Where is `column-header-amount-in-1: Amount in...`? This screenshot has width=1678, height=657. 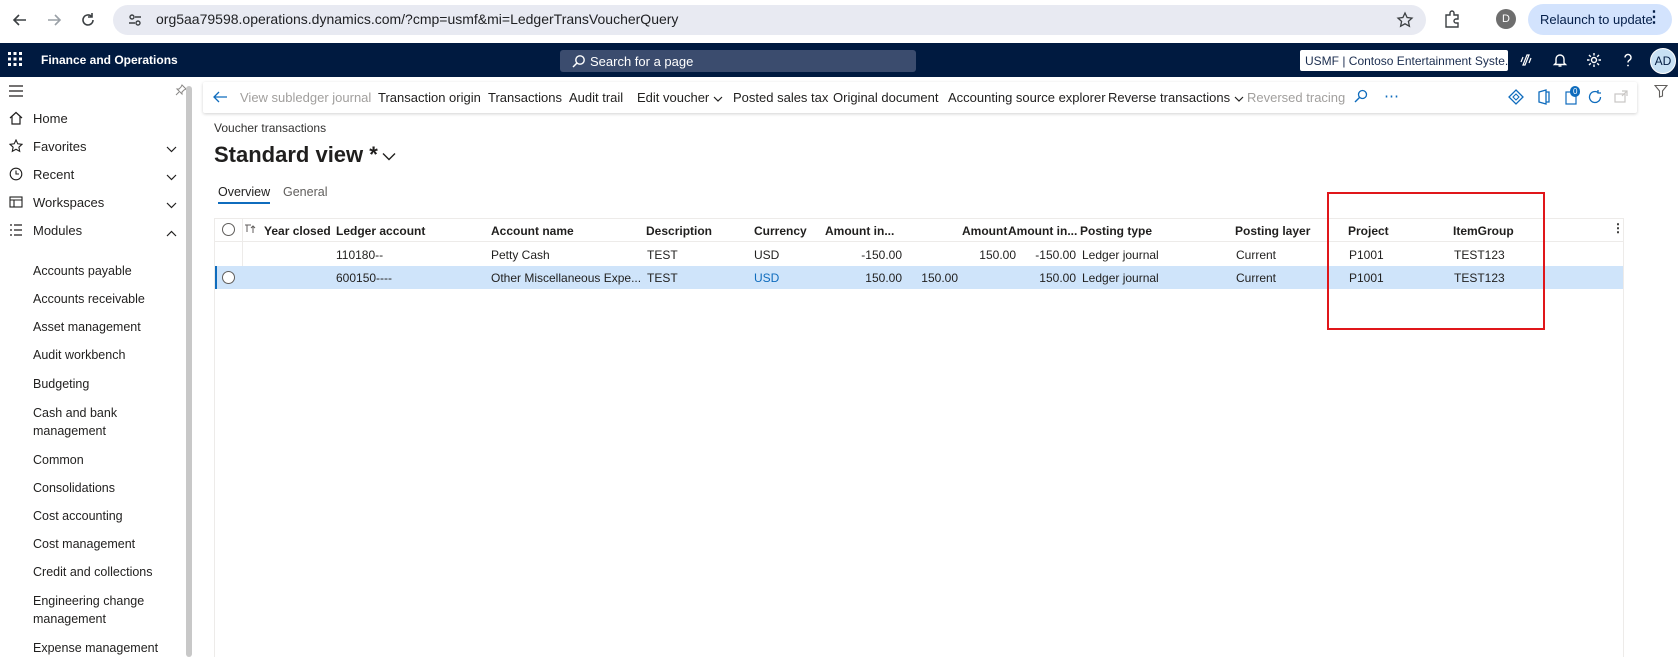 column-header-amount-in-1: Amount in... is located at coordinates (859, 231).